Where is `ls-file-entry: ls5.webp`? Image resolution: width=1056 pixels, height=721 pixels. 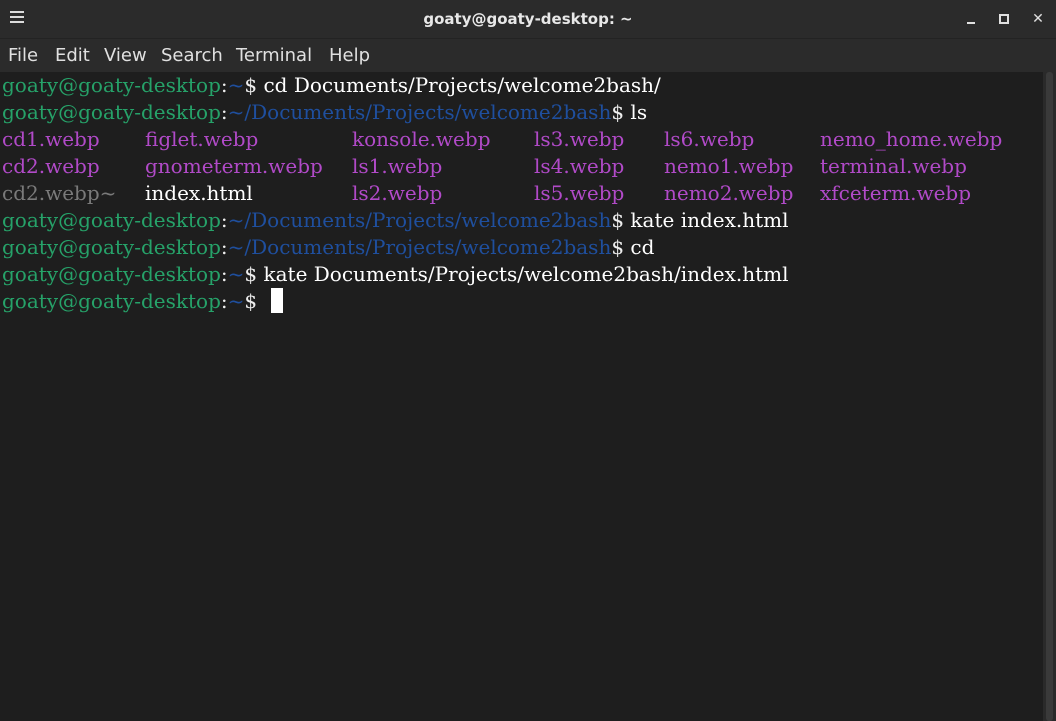
ls-file-entry: ls5.webp is located at coordinates (579, 193).